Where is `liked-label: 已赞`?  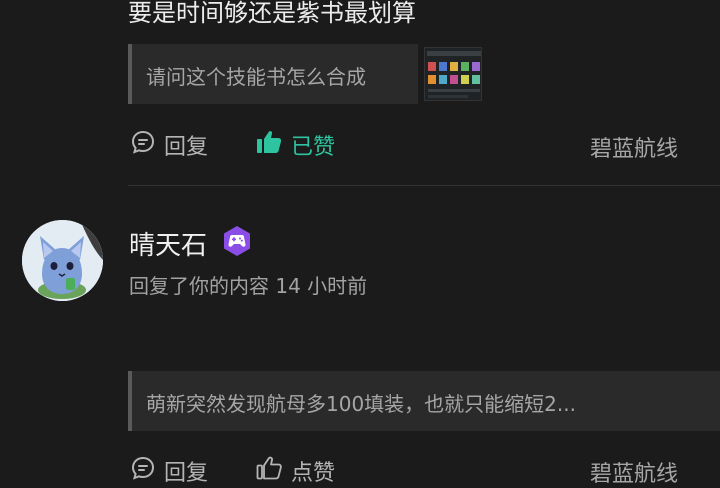
liked-label: 已赞 is located at coordinates (313, 147).